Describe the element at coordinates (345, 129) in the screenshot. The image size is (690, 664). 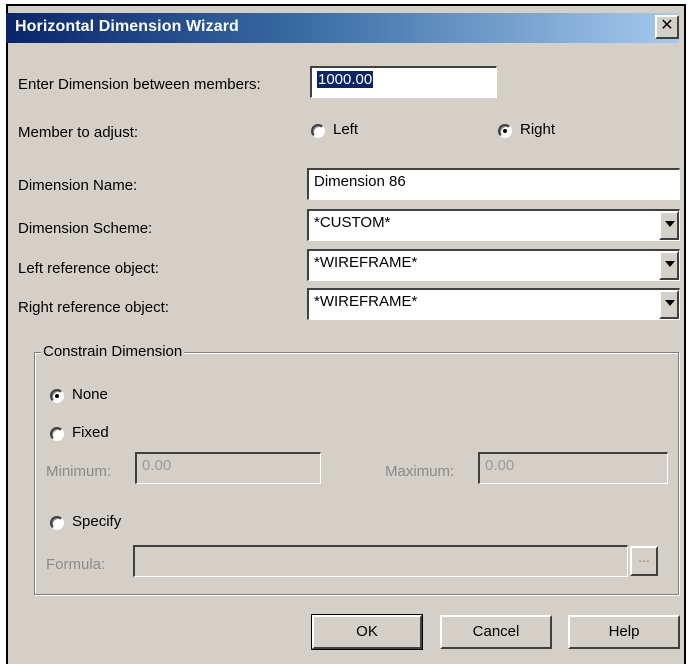
I see `member-left-label: Left` at that location.